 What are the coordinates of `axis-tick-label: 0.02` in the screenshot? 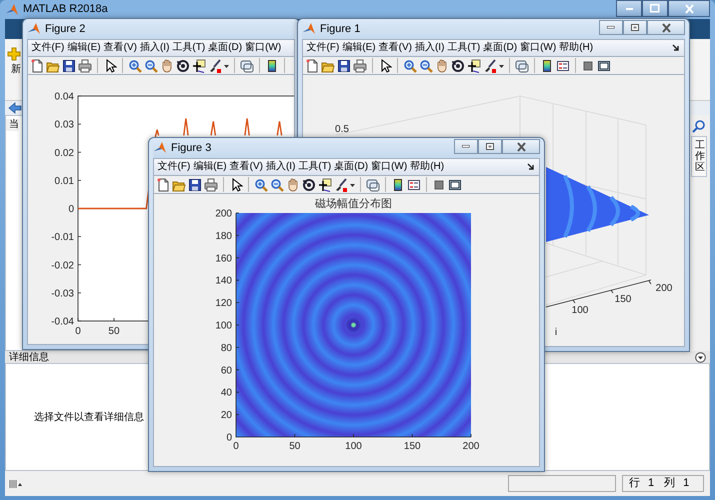 It's located at (64, 153).